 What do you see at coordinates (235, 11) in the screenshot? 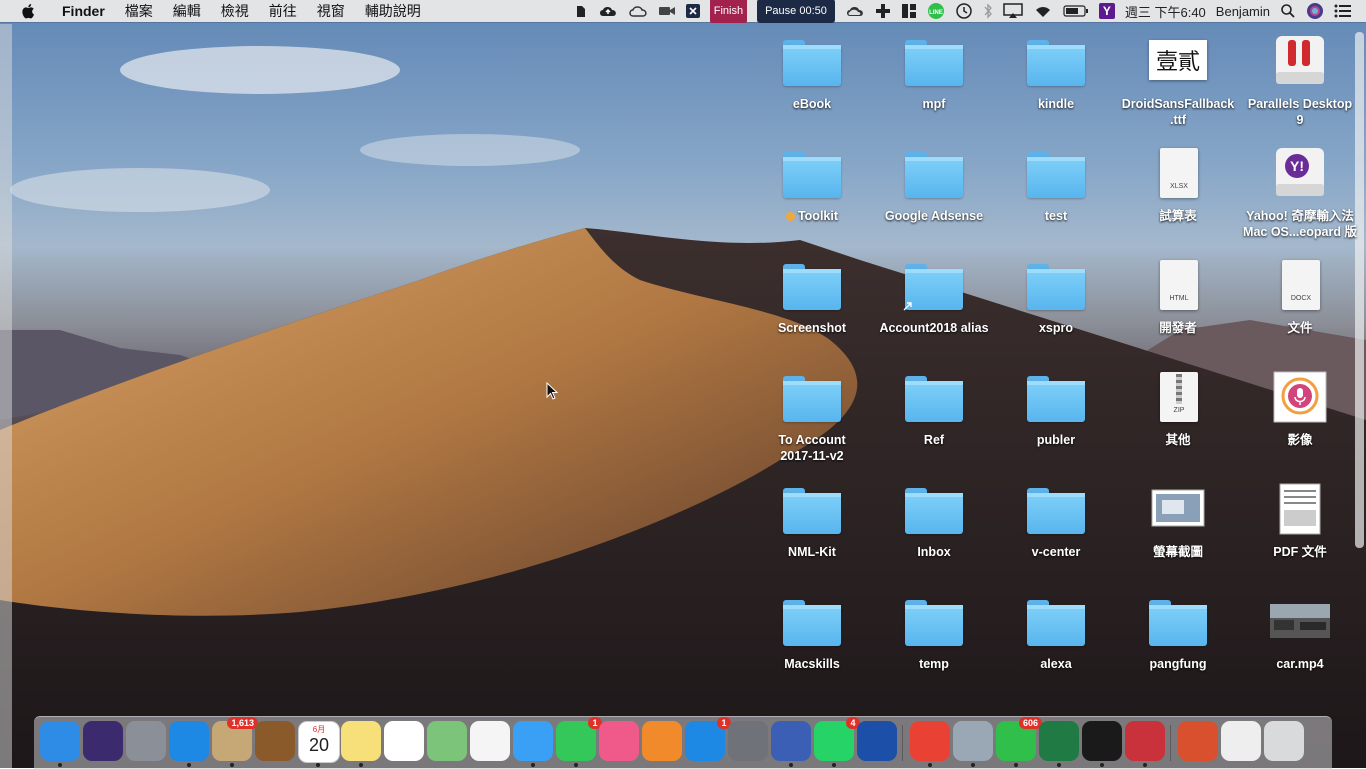
I see `menu-view: 檢視` at bounding box center [235, 11].